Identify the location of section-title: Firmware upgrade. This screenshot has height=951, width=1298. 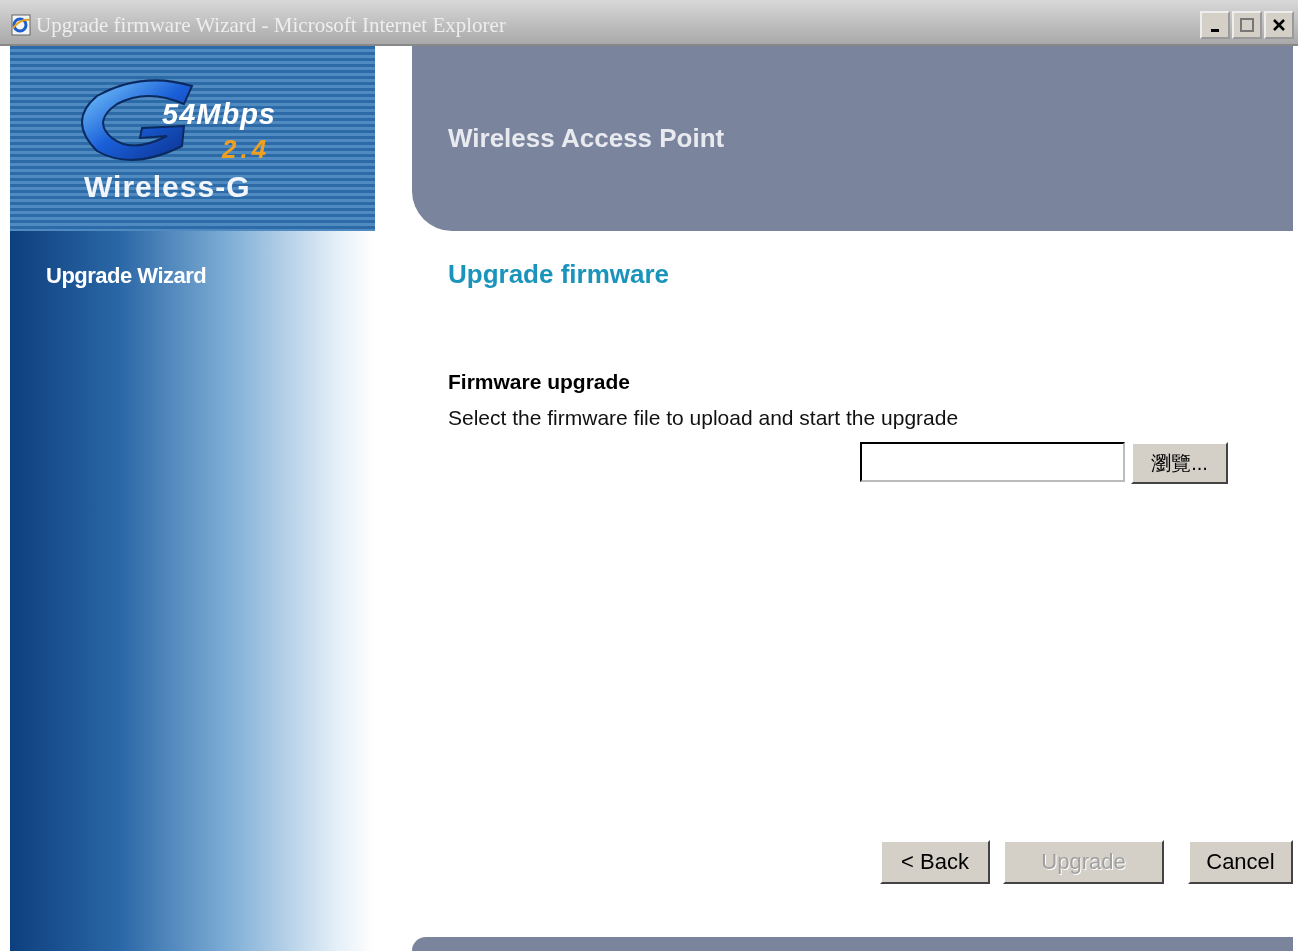
(539, 382).